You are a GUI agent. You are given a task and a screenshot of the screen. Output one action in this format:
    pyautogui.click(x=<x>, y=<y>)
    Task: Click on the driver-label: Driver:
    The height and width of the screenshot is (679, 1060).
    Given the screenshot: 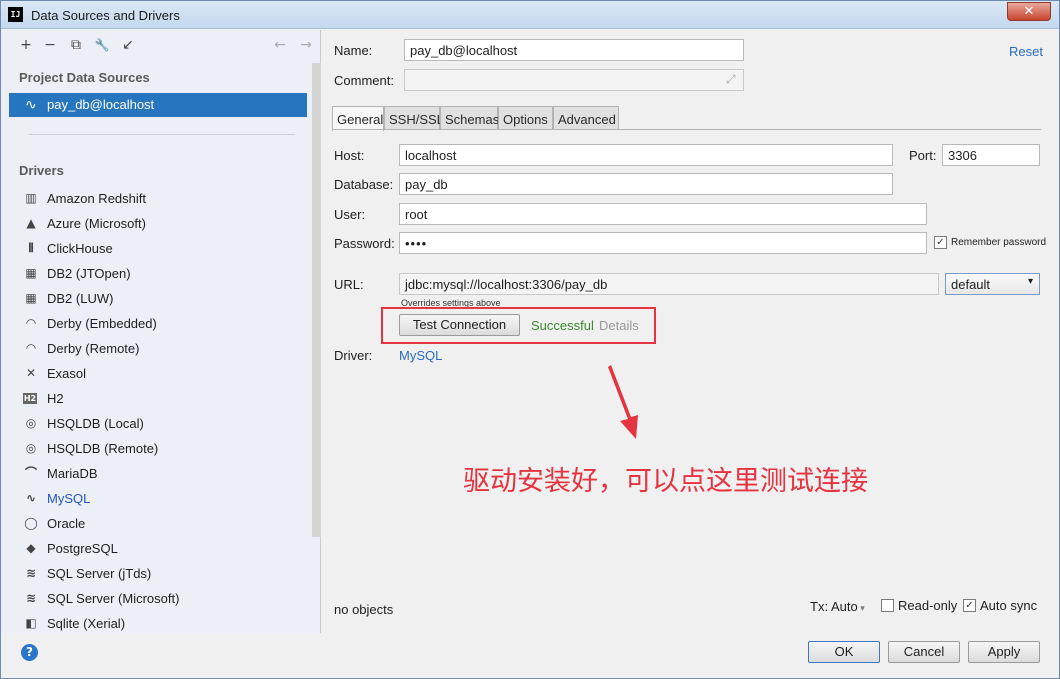 What is the action you would take?
    pyautogui.click(x=353, y=355)
    